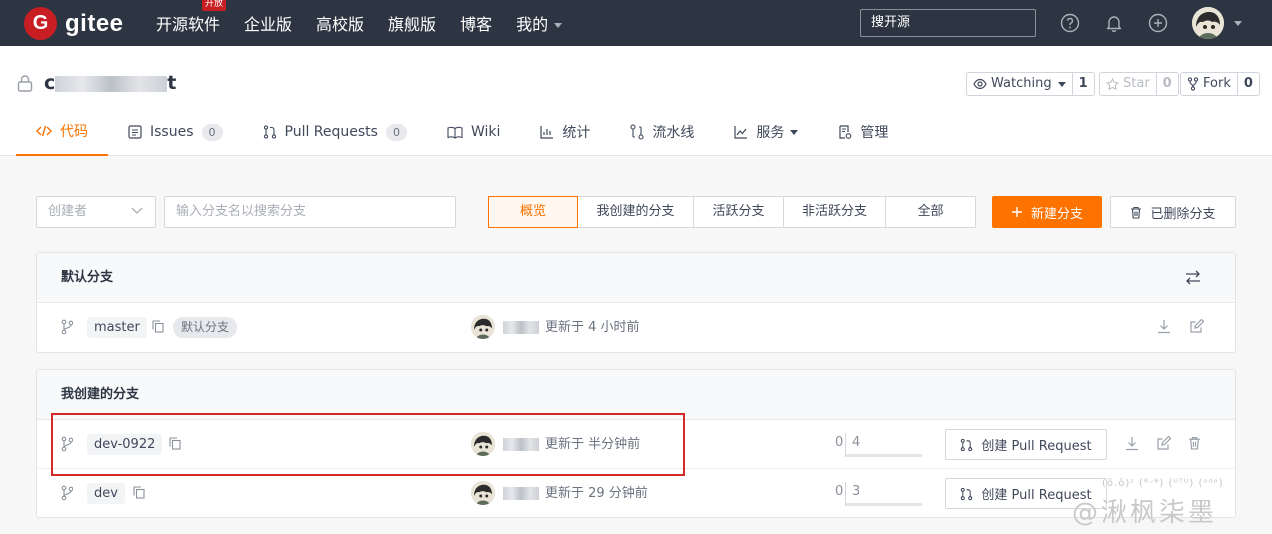  I want to click on branch-name: dev-0922, so click(125, 444).